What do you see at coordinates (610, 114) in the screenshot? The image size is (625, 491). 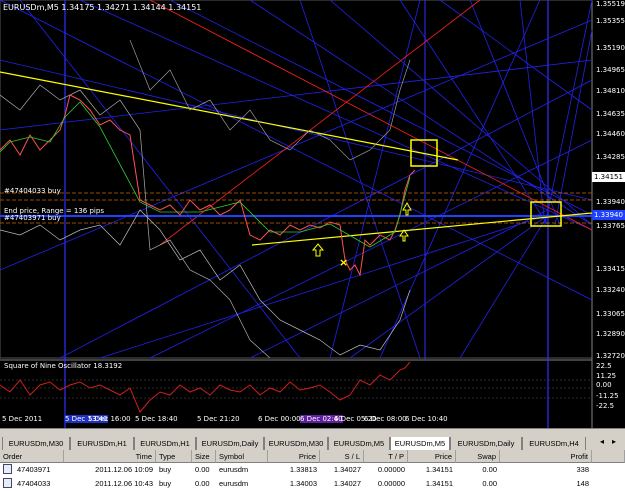 I see `price-tick: 1.34635` at bounding box center [610, 114].